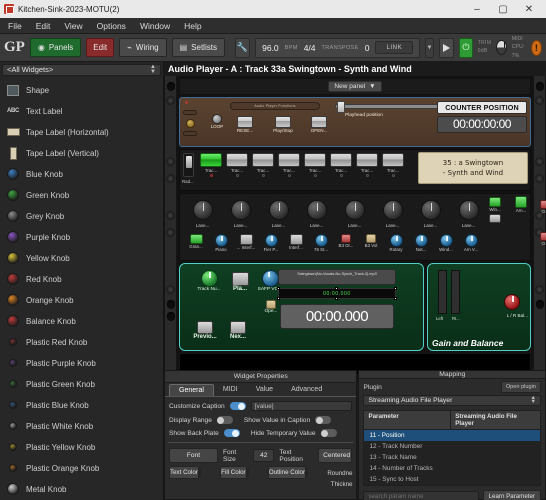 Image resolution: width=546 pixels, height=500 pixels. What do you see at coordinates (477, 9) in the screenshot?
I see `minimize-button: –` at bounding box center [477, 9].